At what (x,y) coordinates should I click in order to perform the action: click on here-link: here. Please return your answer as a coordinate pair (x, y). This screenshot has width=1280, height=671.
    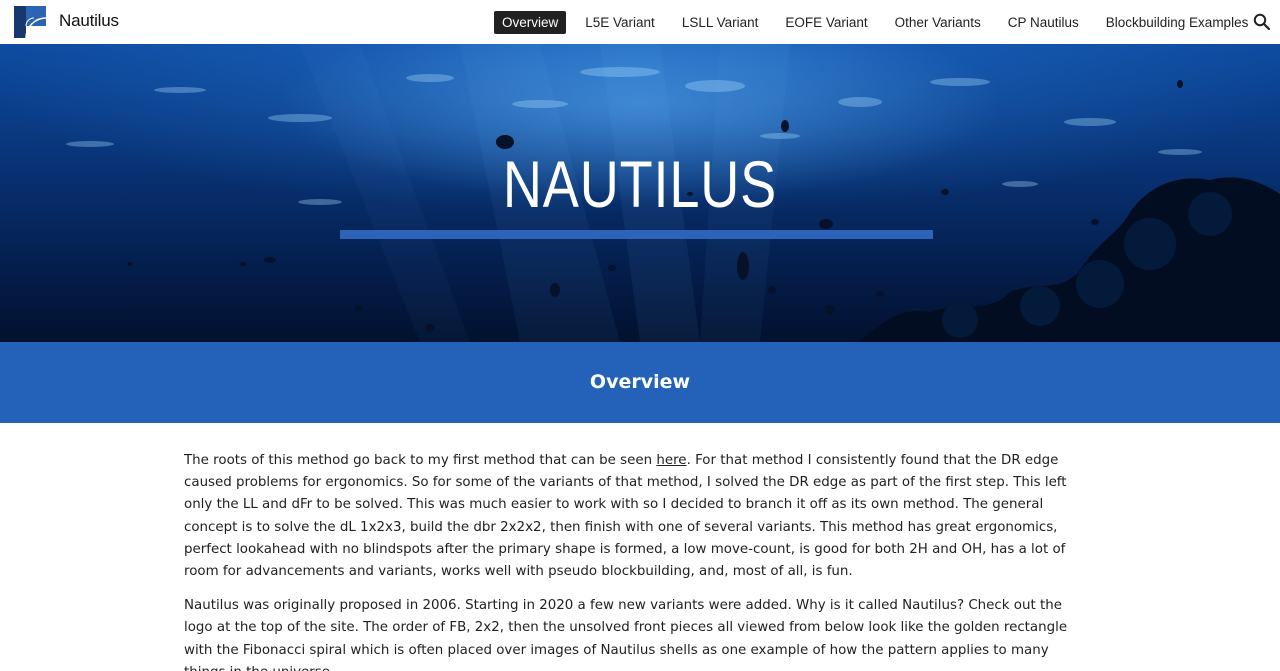
    Looking at the image, I should click on (671, 460).